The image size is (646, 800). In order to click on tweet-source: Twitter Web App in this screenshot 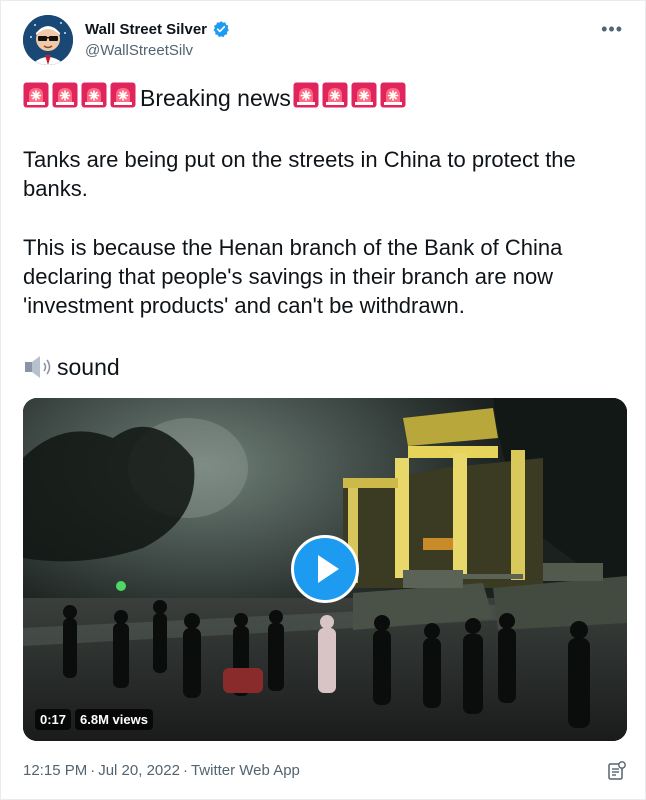, I will do `click(245, 770)`.